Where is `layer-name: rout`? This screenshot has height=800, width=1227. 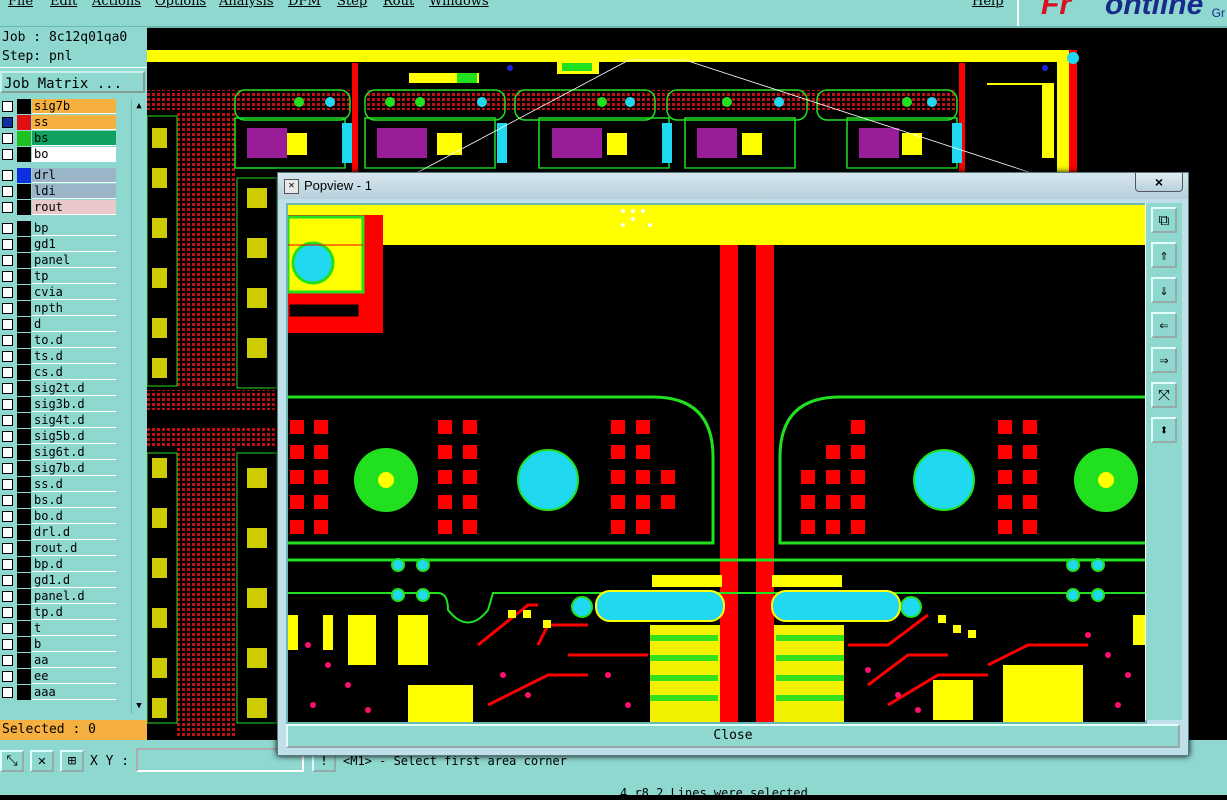
layer-name: rout is located at coordinates (74, 207).